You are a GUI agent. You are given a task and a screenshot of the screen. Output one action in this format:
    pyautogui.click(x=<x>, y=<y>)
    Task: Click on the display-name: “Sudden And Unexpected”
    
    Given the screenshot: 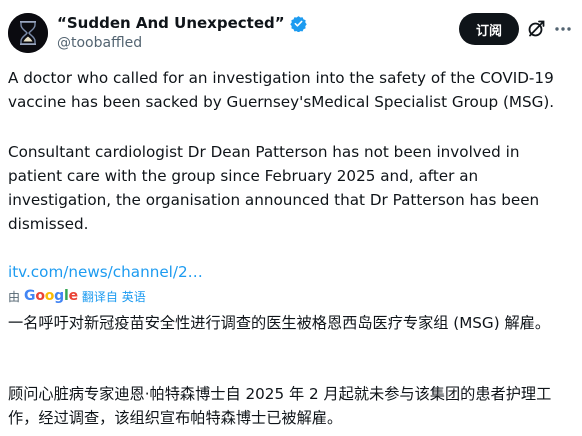 What is the action you would take?
    pyautogui.click(x=171, y=23)
    